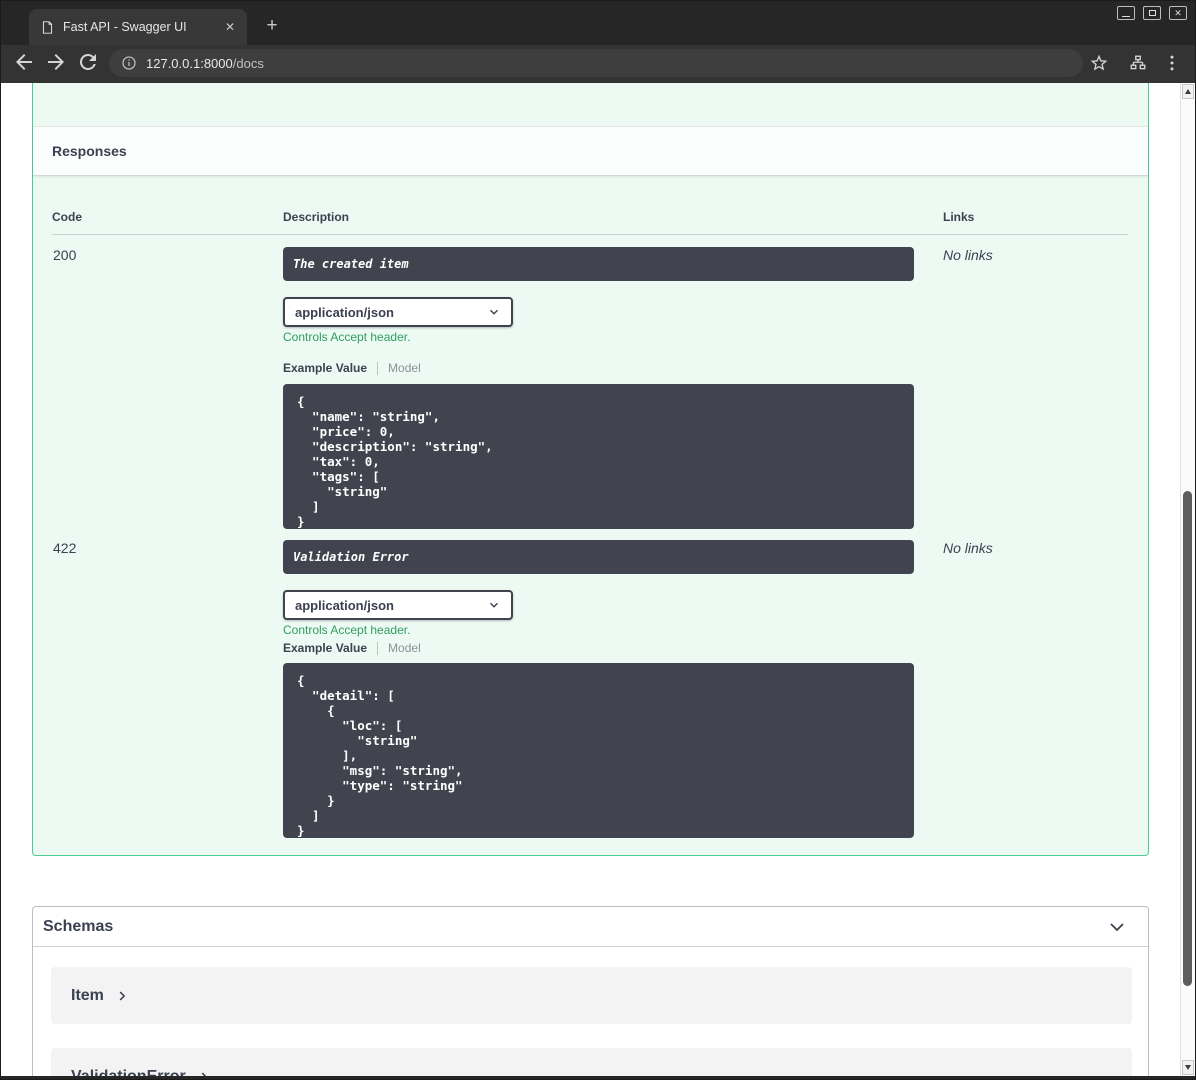  I want to click on tab-favicon-icon, so click(47, 27).